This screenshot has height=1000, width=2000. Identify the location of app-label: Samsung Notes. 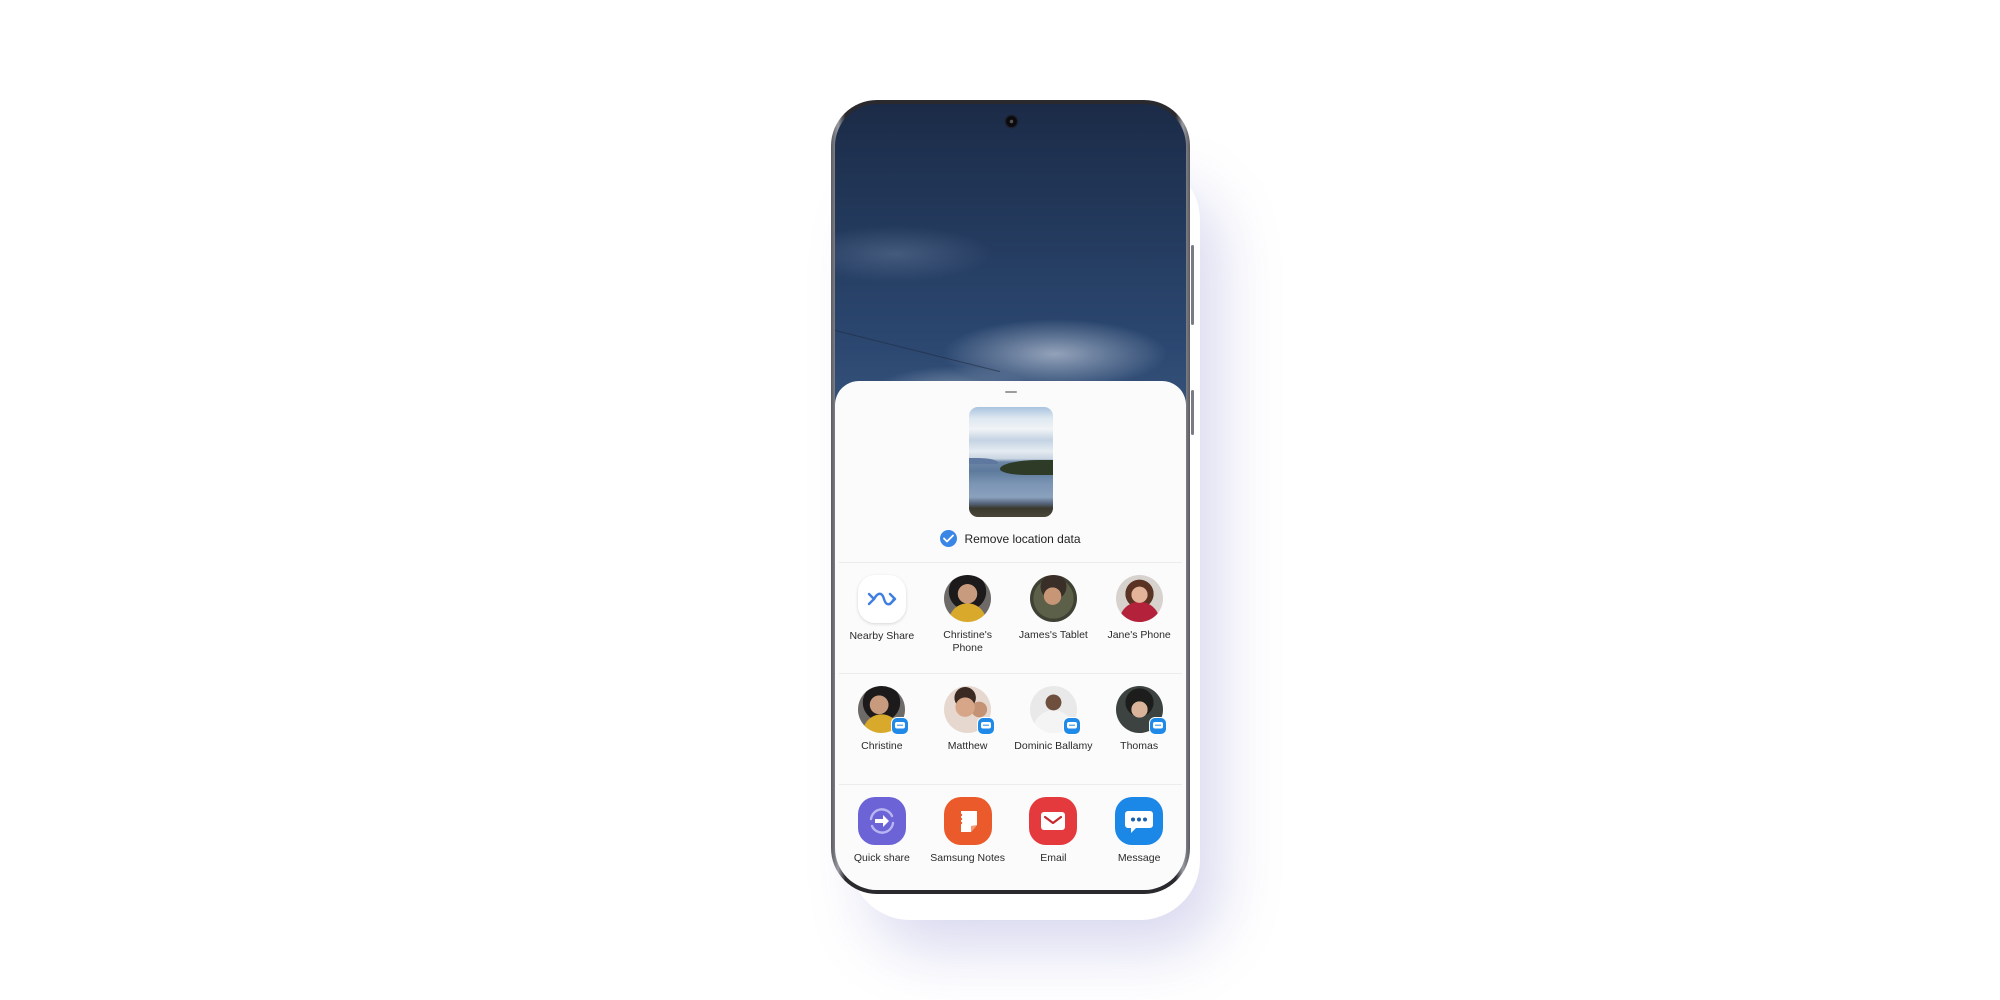
(967, 858).